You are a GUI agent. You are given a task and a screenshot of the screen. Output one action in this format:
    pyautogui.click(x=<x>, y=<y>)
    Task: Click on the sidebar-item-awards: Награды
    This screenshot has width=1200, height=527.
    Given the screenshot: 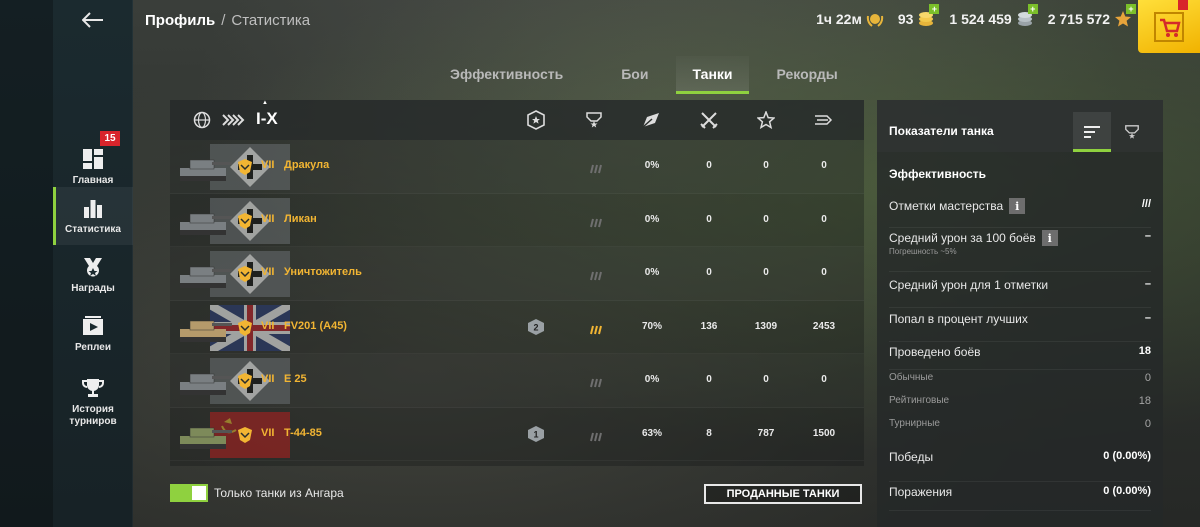 What is the action you would take?
    pyautogui.click(x=93, y=275)
    